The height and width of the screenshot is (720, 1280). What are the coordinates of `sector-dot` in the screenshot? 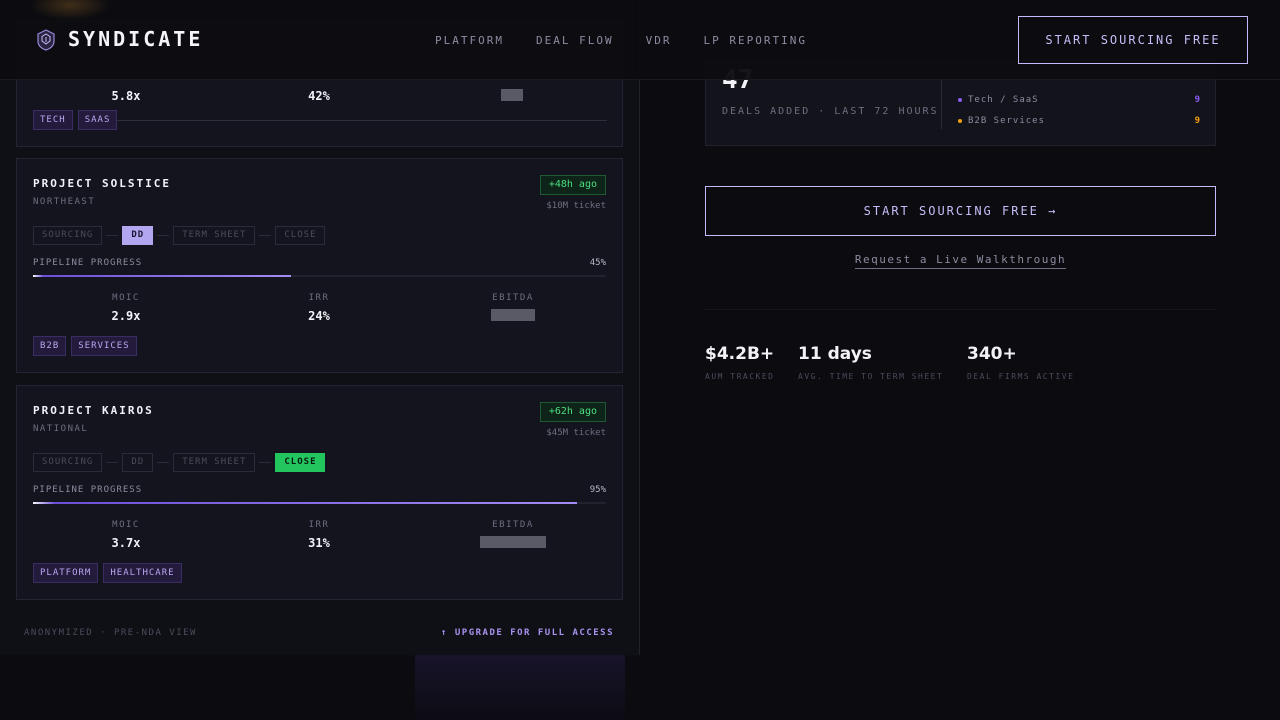 It's located at (960, 120).